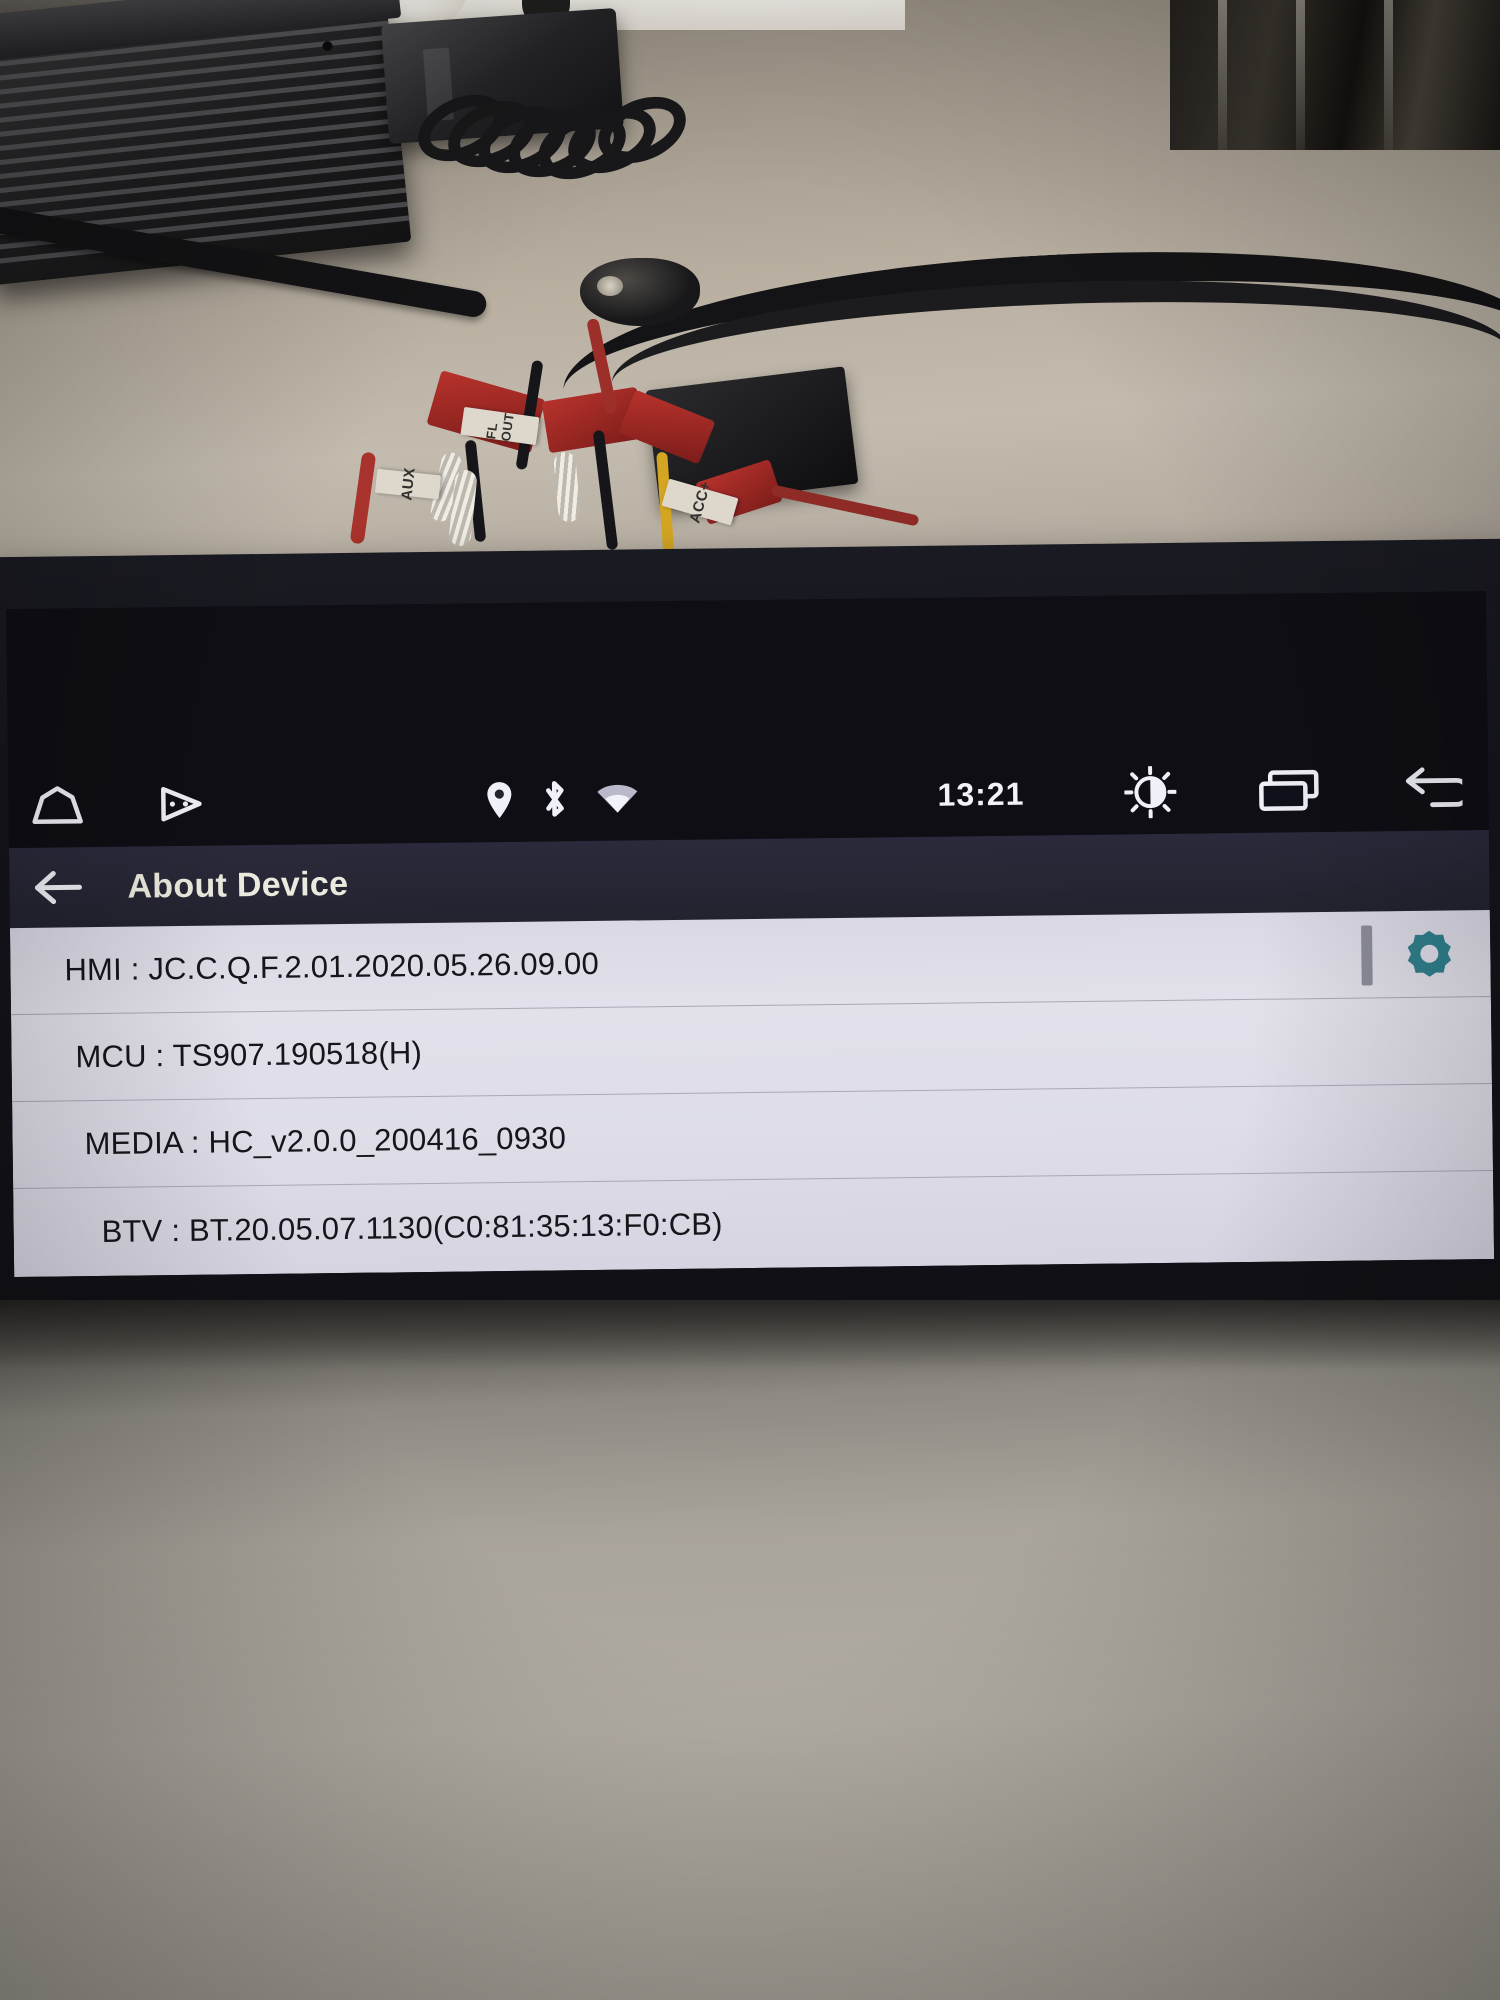 Image resolution: width=1500 pixels, height=2000 pixels. Describe the element at coordinates (238, 885) in the screenshot. I see `page-title: About Device` at that location.